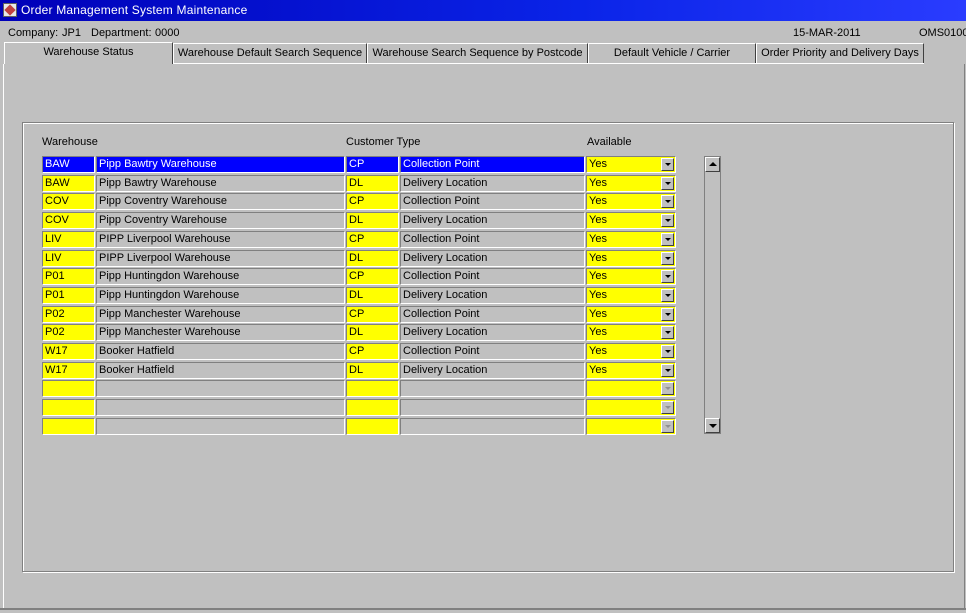 Image resolution: width=966 pixels, height=613 pixels. I want to click on tab-order-priority-delivery-days: Order Priority and Delivery Days, so click(840, 53).